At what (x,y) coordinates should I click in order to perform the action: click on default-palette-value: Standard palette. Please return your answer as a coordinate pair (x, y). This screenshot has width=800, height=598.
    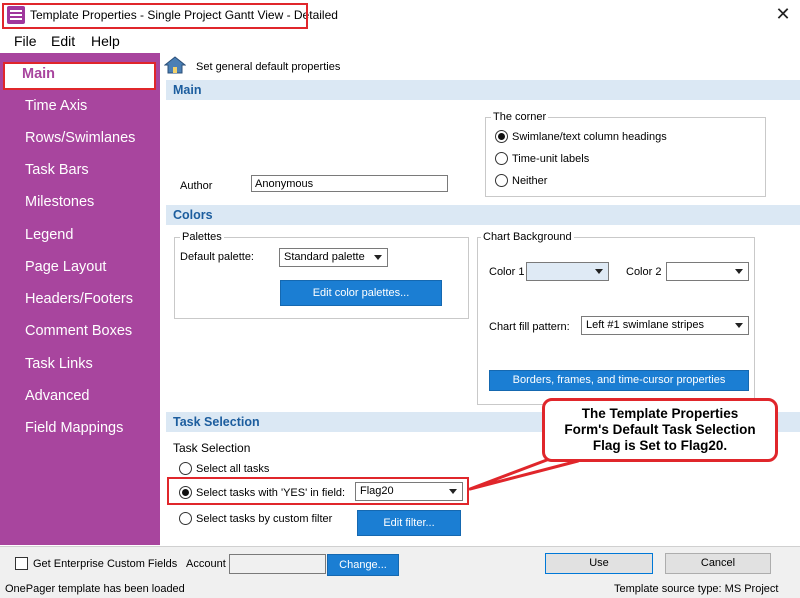
    Looking at the image, I should click on (324, 257).